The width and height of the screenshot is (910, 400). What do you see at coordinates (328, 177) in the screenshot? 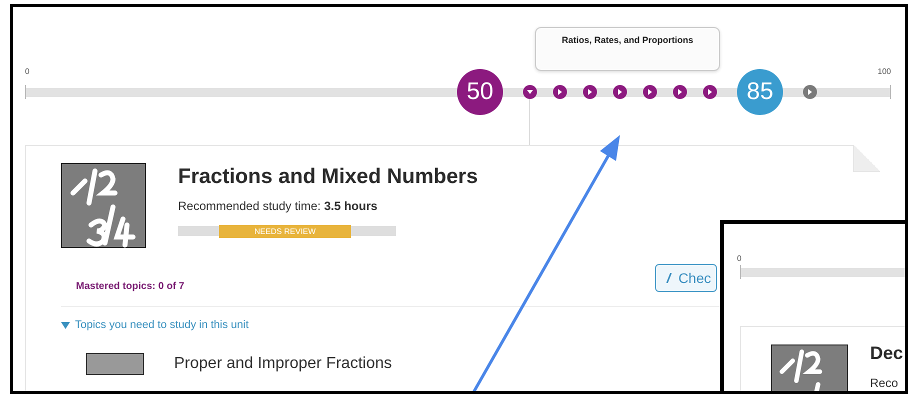
I see `unit-title: Fractions and Mixed Numbers` at bounding box center [328, 177].